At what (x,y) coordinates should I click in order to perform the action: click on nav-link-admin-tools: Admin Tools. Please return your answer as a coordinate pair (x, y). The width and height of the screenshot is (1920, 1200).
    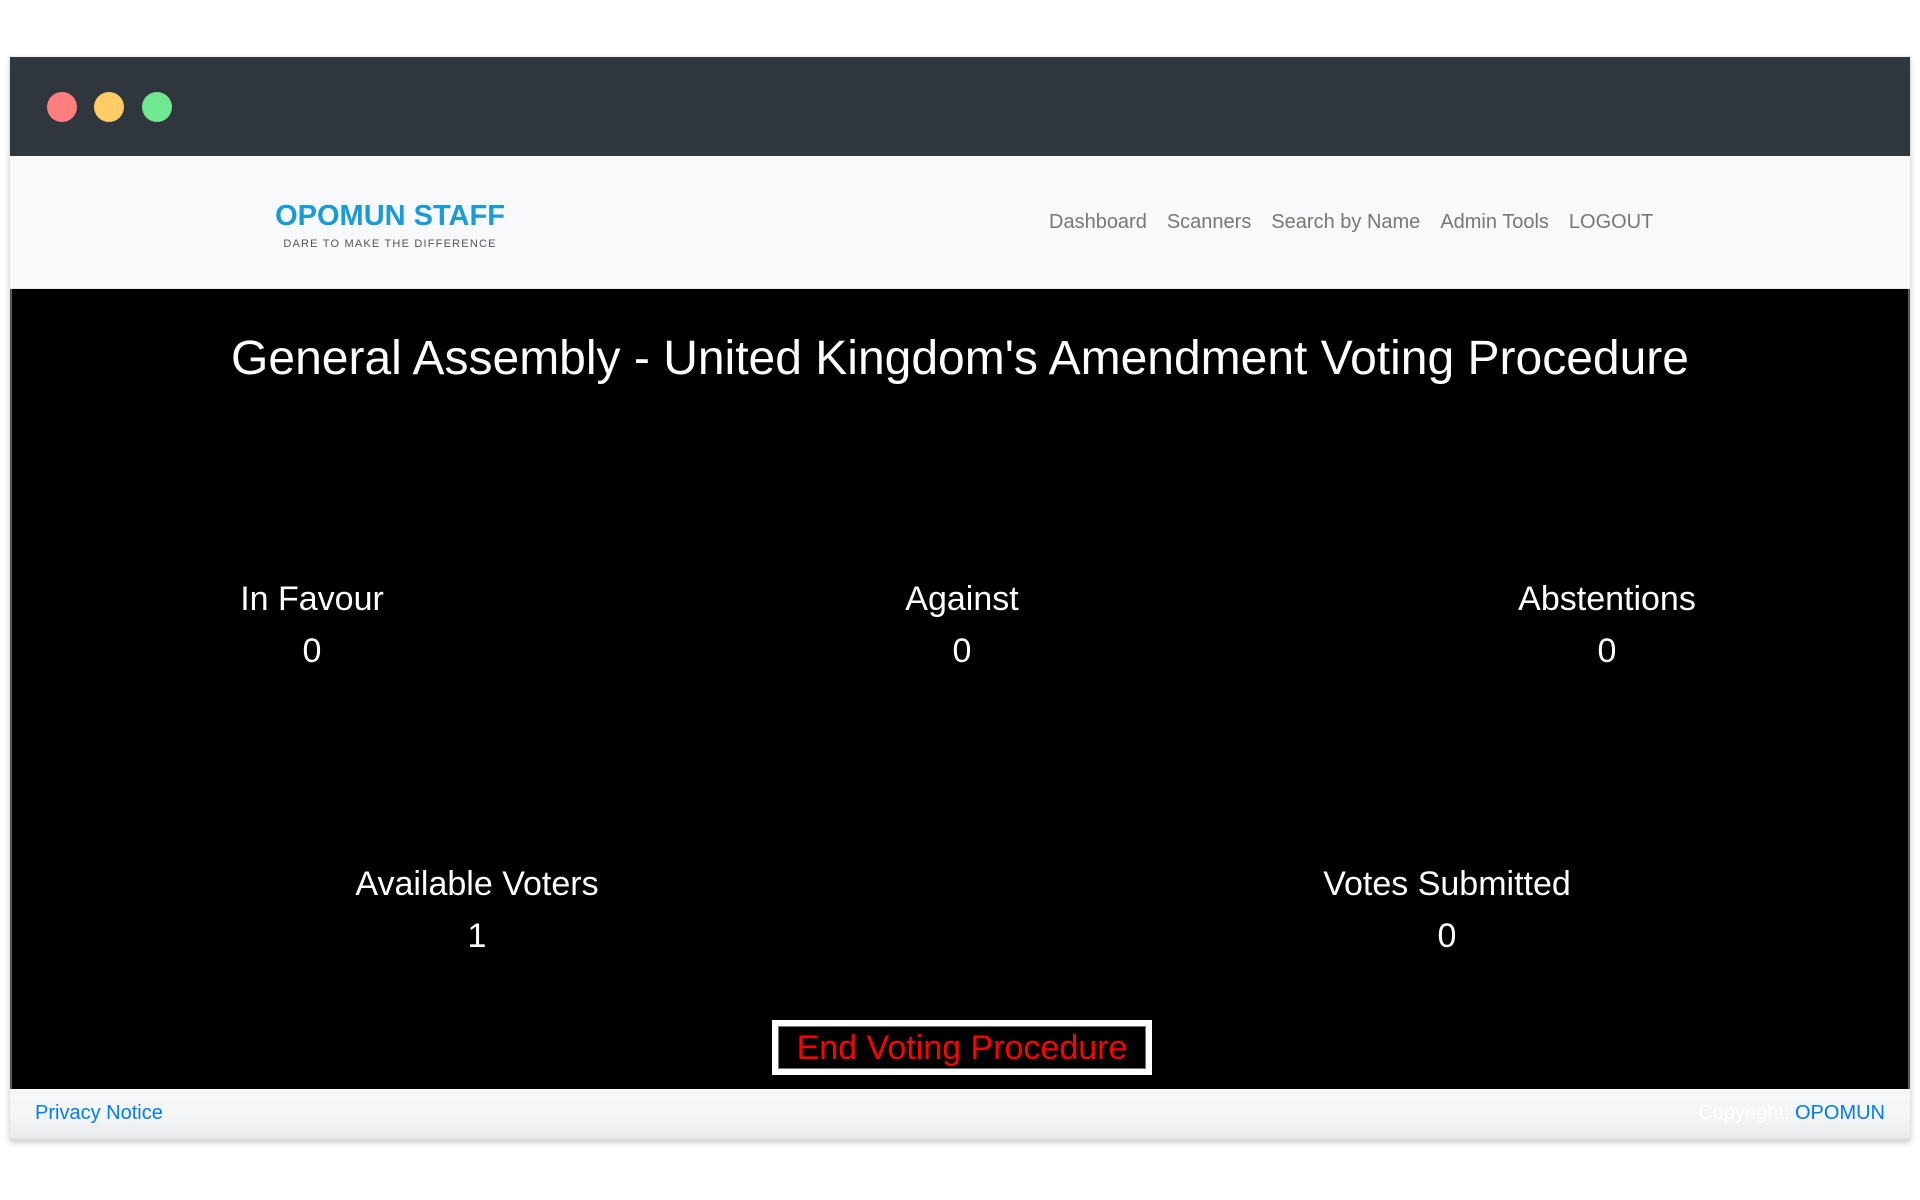
    Looking at the image, I should click on (1494, 222).